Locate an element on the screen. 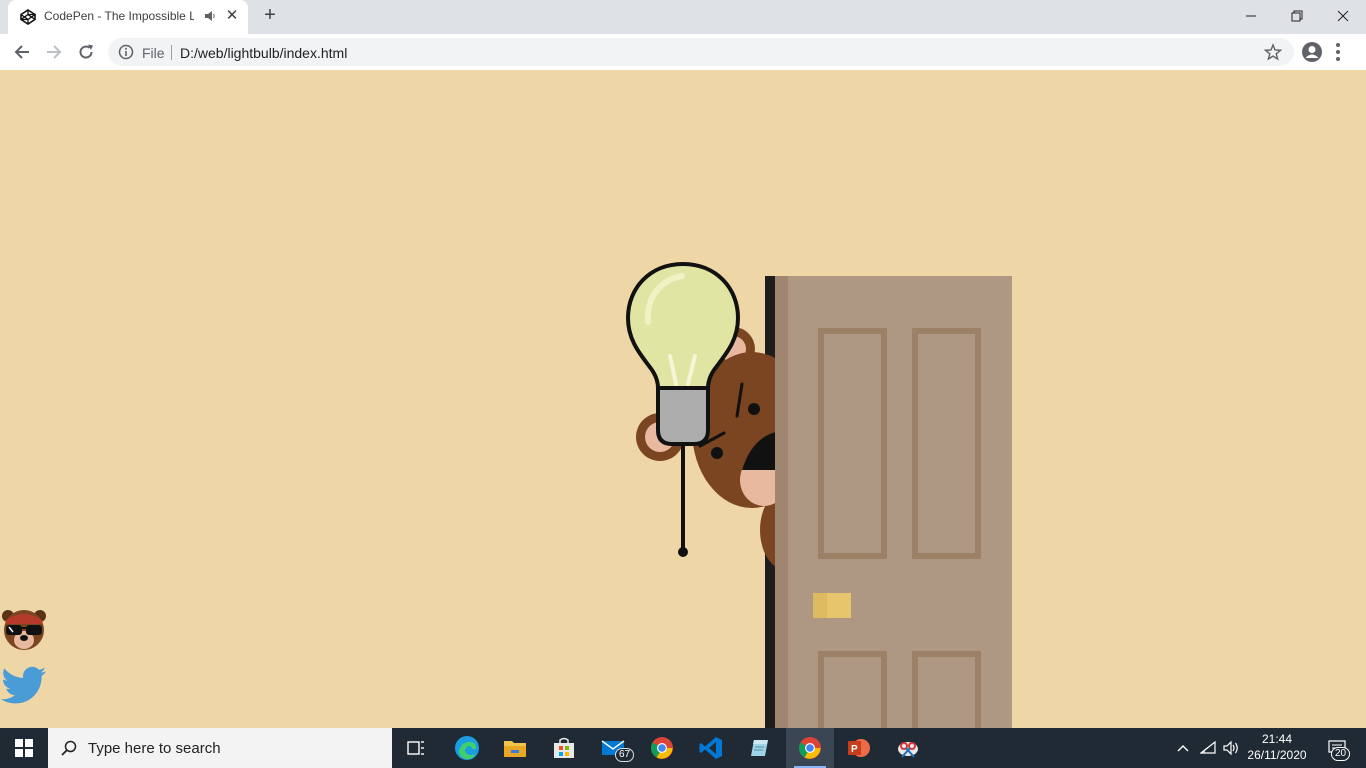  bookmark-star-icon is located at coordinates (1273, 52).